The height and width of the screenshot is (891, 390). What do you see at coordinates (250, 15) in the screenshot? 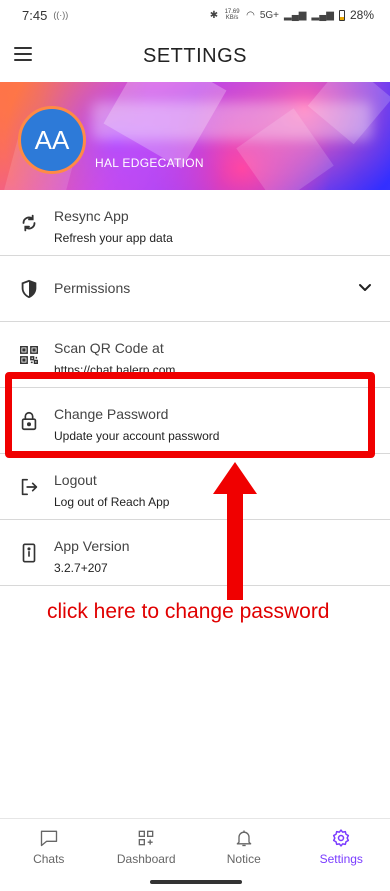
I see `wifi-icon: ◠` at bounding box center [250, 15].